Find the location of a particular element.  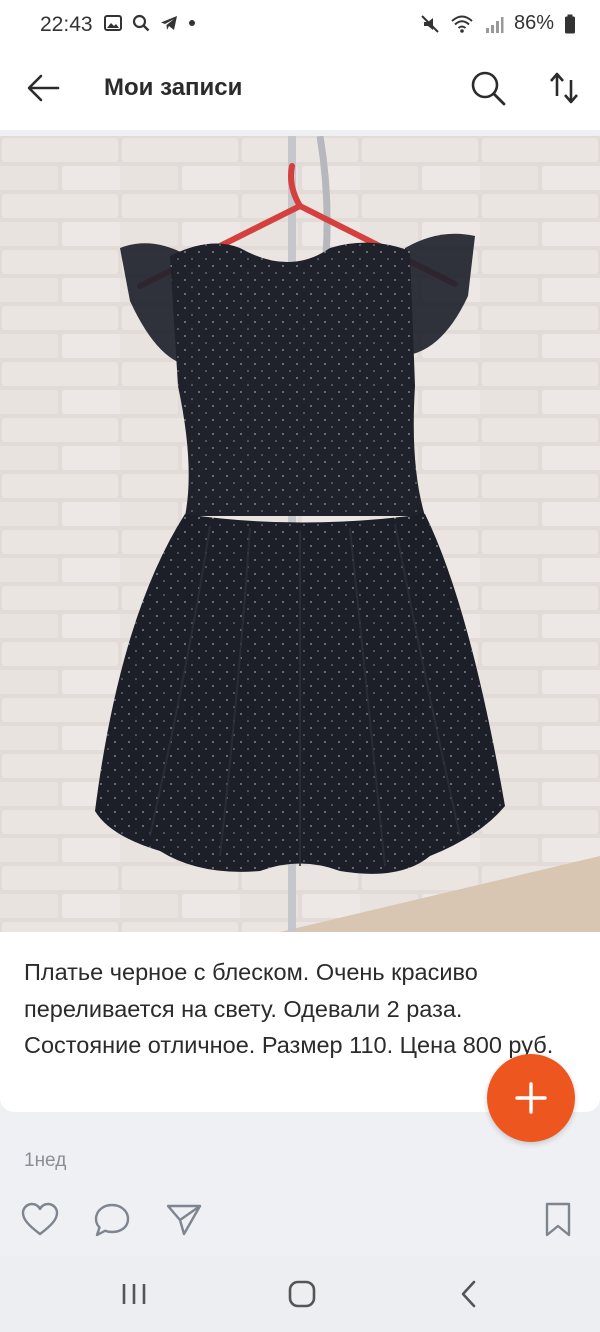

page-title: Мои записи is located at coordinates (173, 87).